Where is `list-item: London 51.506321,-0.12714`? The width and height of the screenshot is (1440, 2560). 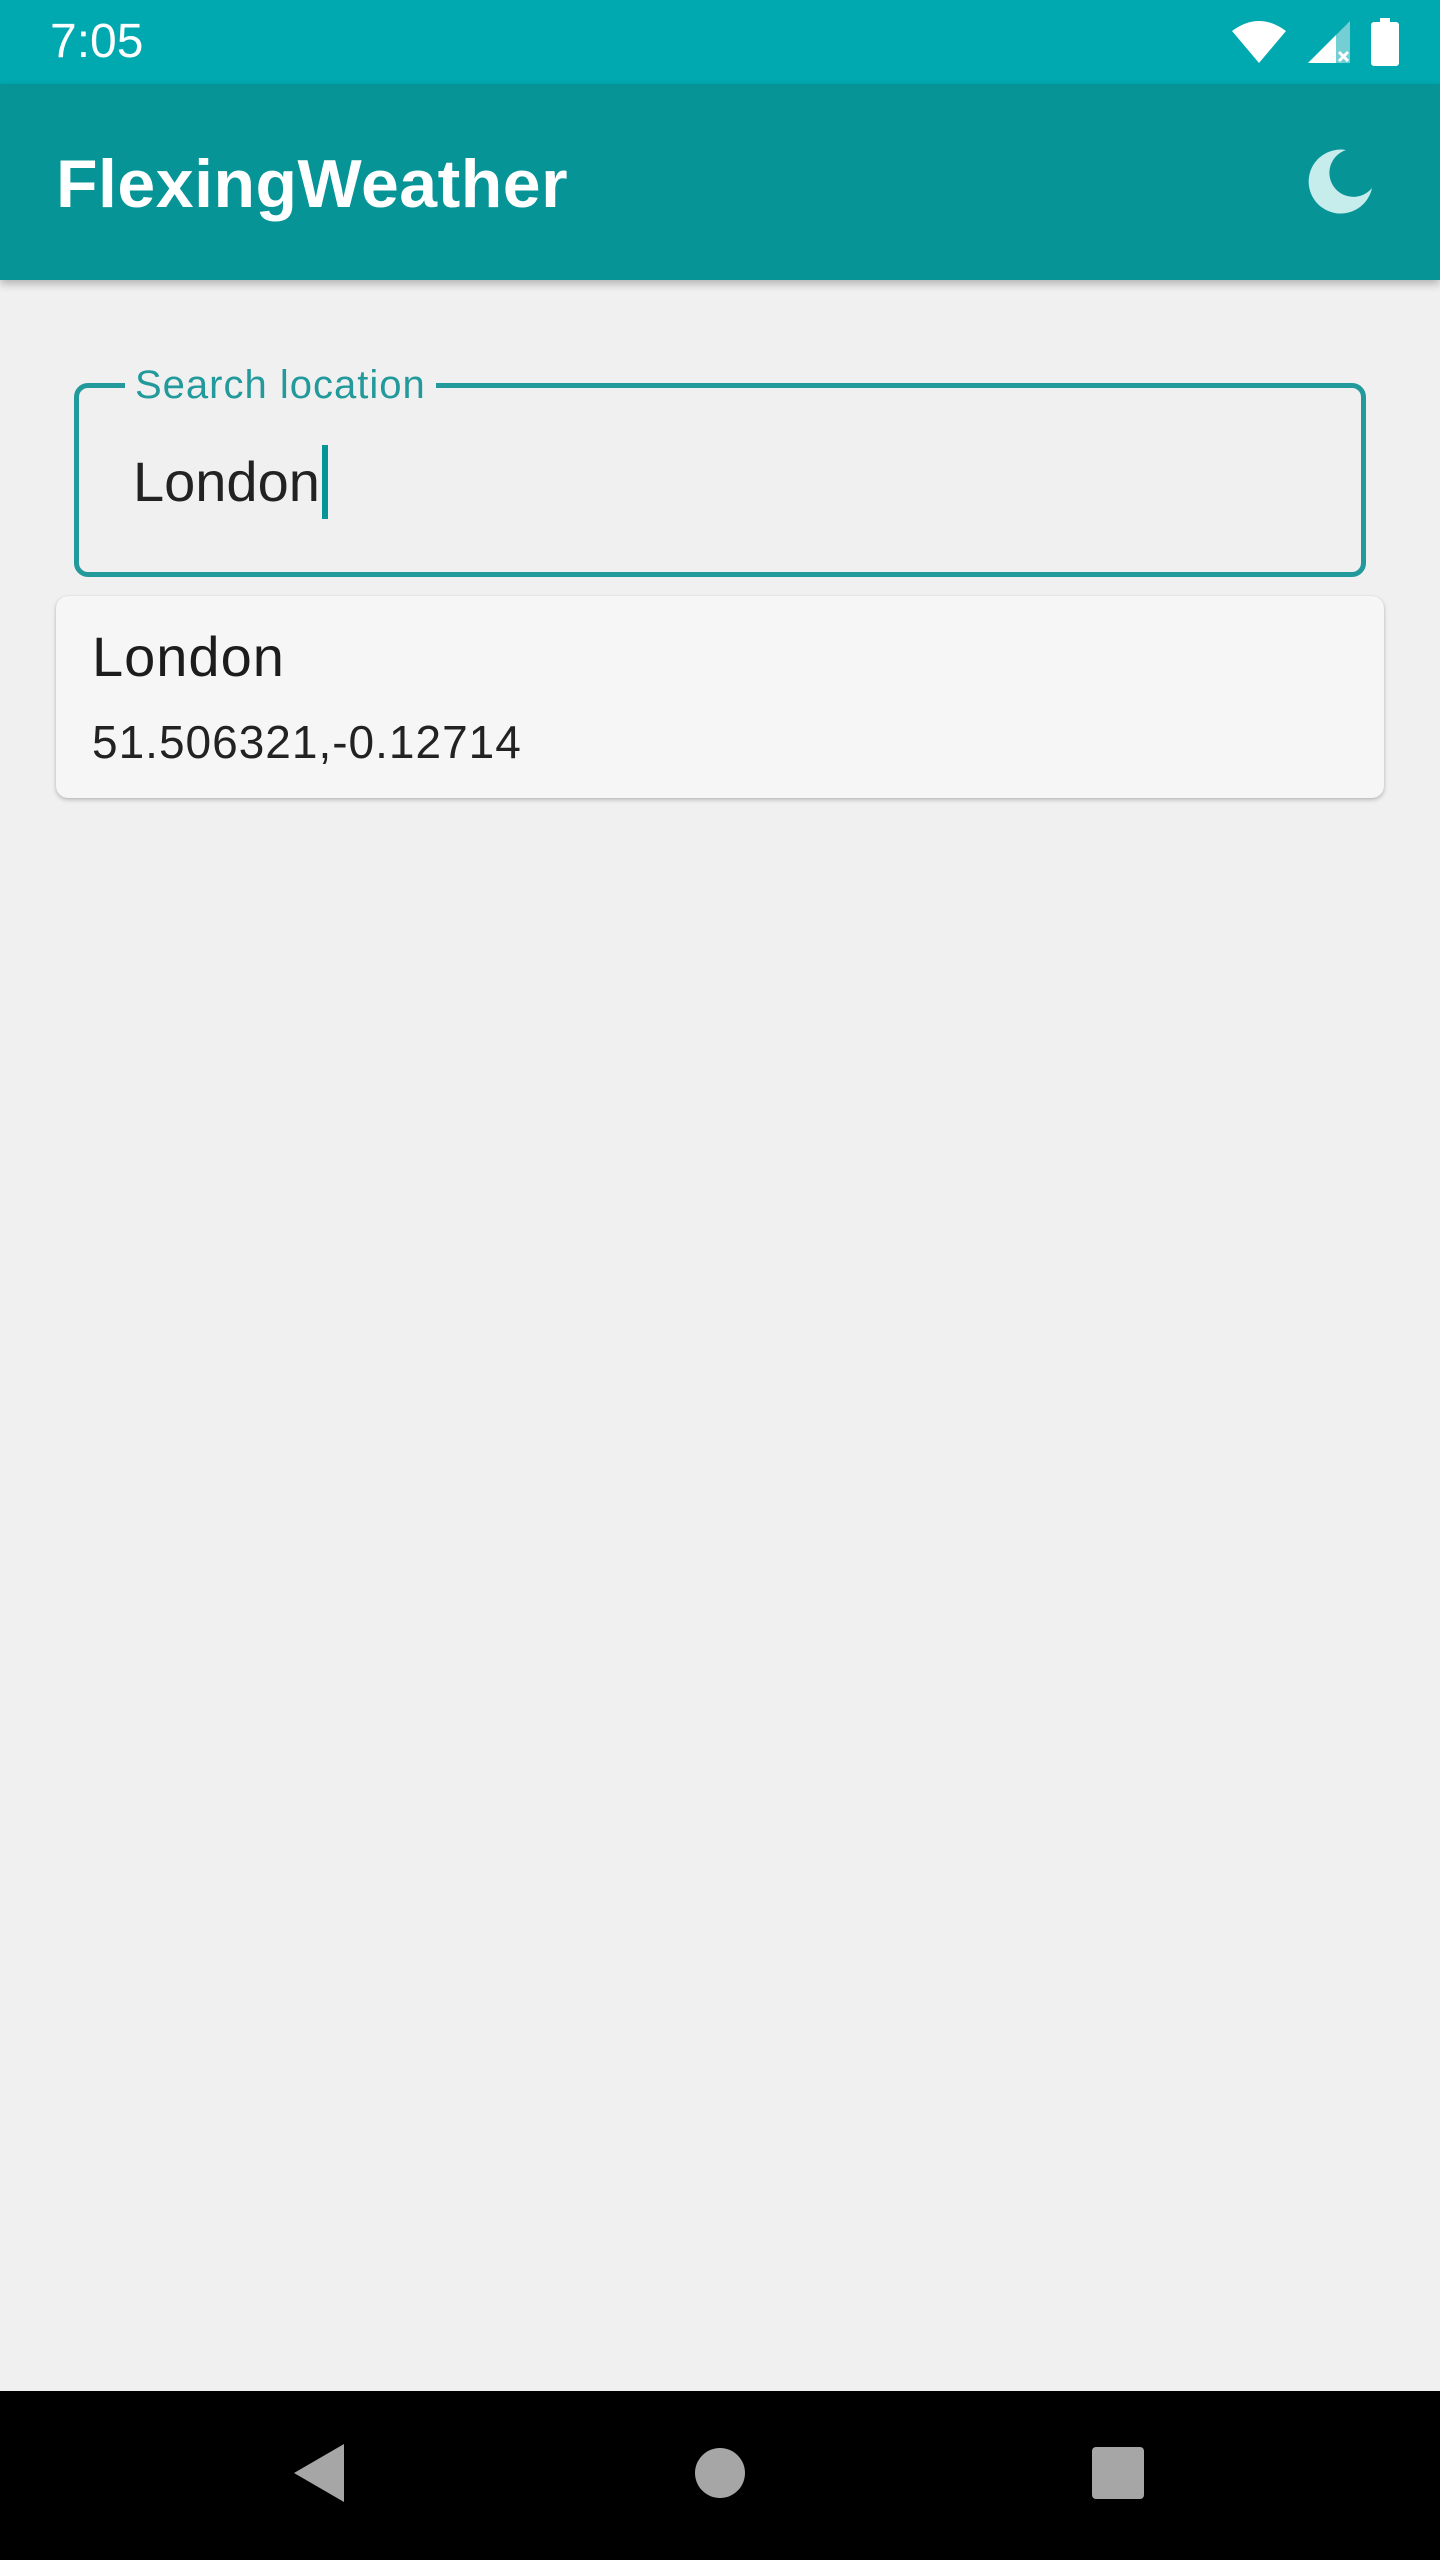
list-item: London 51.506321,-0.12714 is located at coordinates (720, 697).